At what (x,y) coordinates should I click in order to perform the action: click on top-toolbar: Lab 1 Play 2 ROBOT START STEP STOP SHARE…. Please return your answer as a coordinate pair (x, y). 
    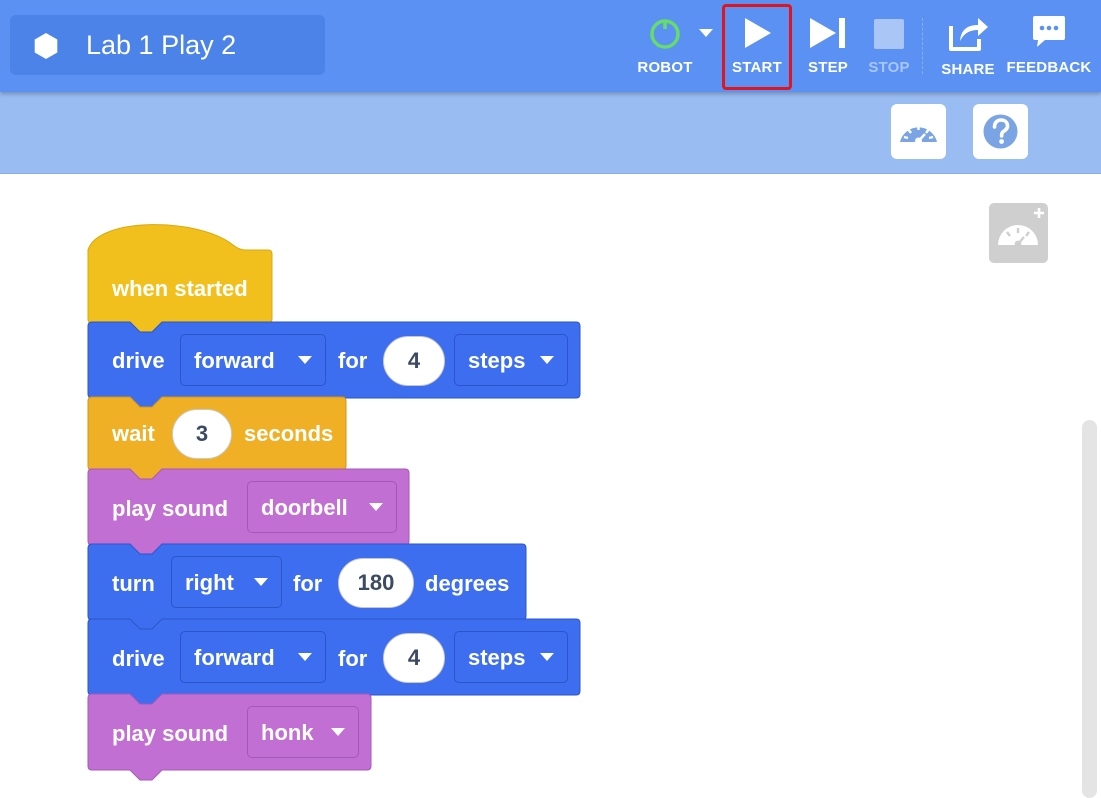
    Looking at the image, I should click on (550, 46).